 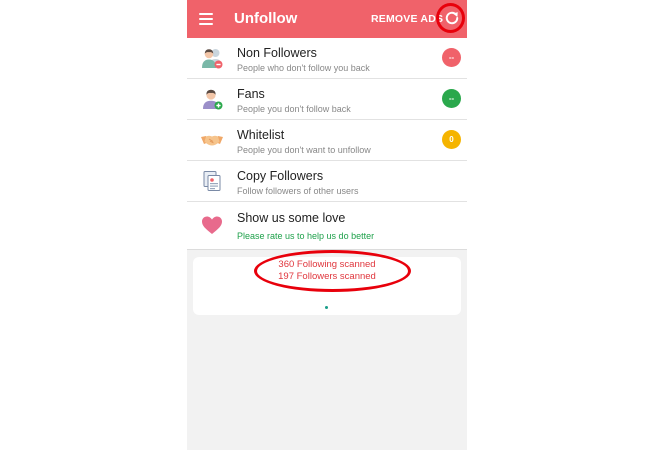 I want to click on app-title: Unfollow, so click(x=266, y=18).